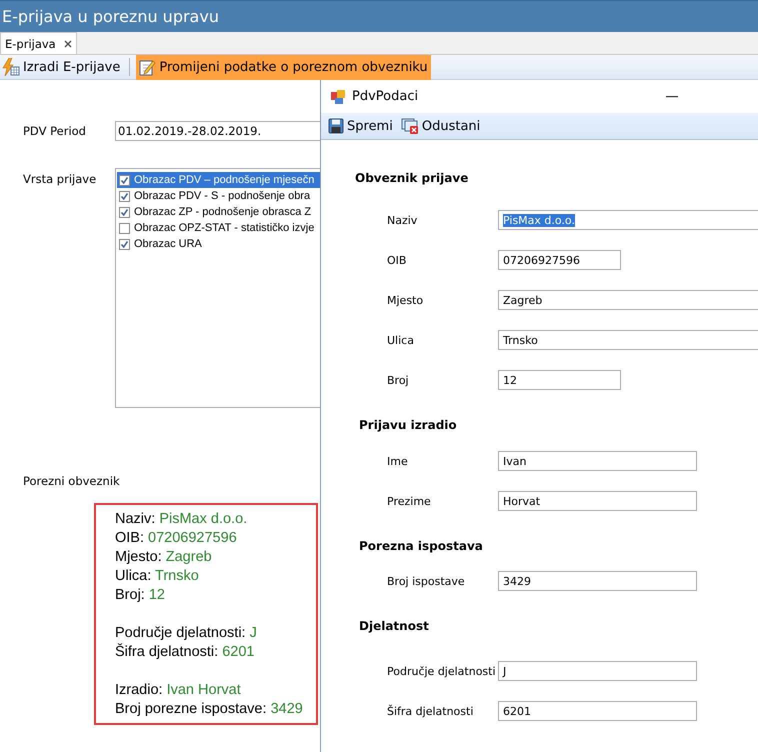 The height and width of the screenshot is (752, 758). I want to click on input-field: Ivan, so click(597, 461).